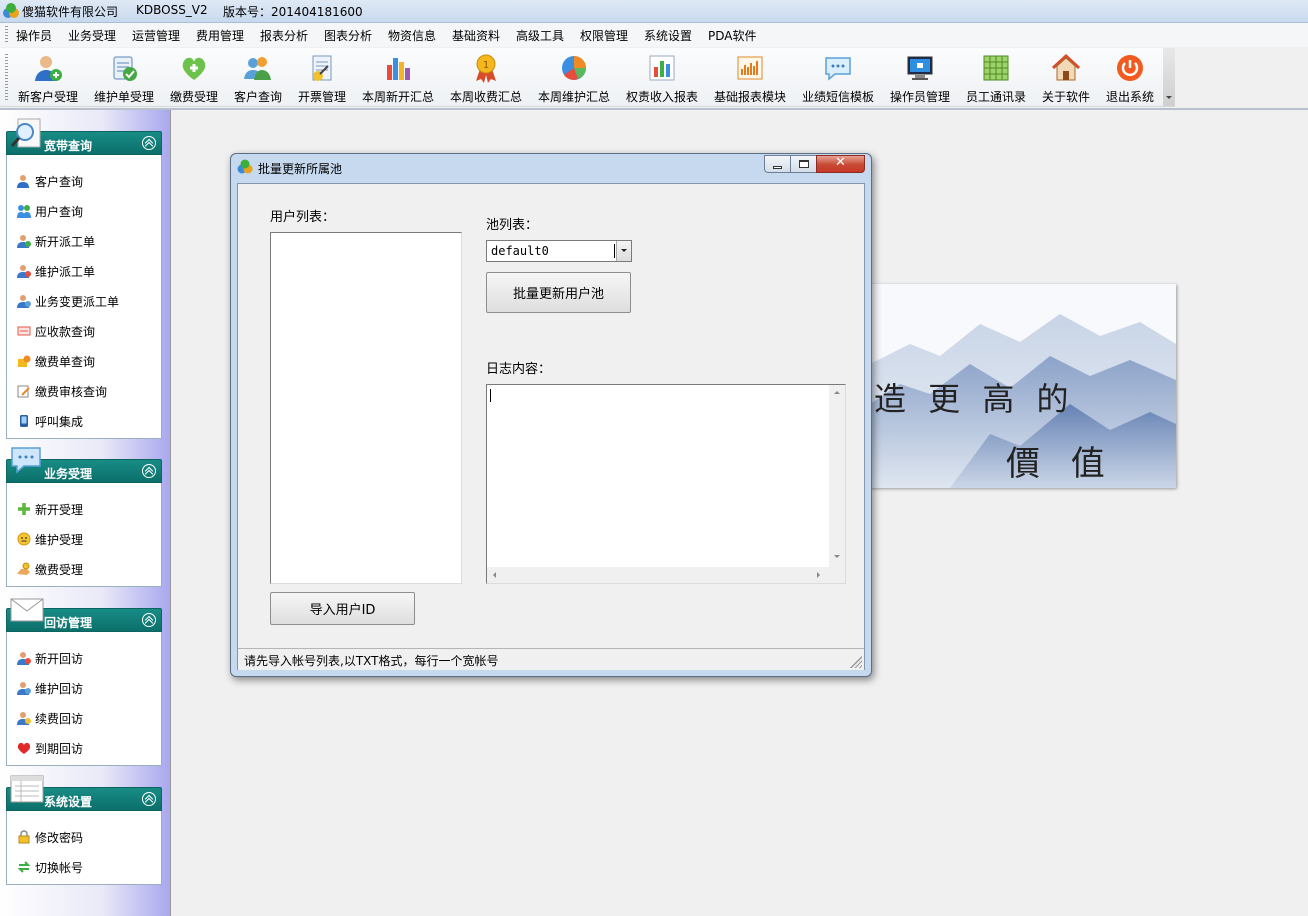 This screenshot has width=1308, height=916. I want to click on maintenance-order-icon, so click(125, 68).